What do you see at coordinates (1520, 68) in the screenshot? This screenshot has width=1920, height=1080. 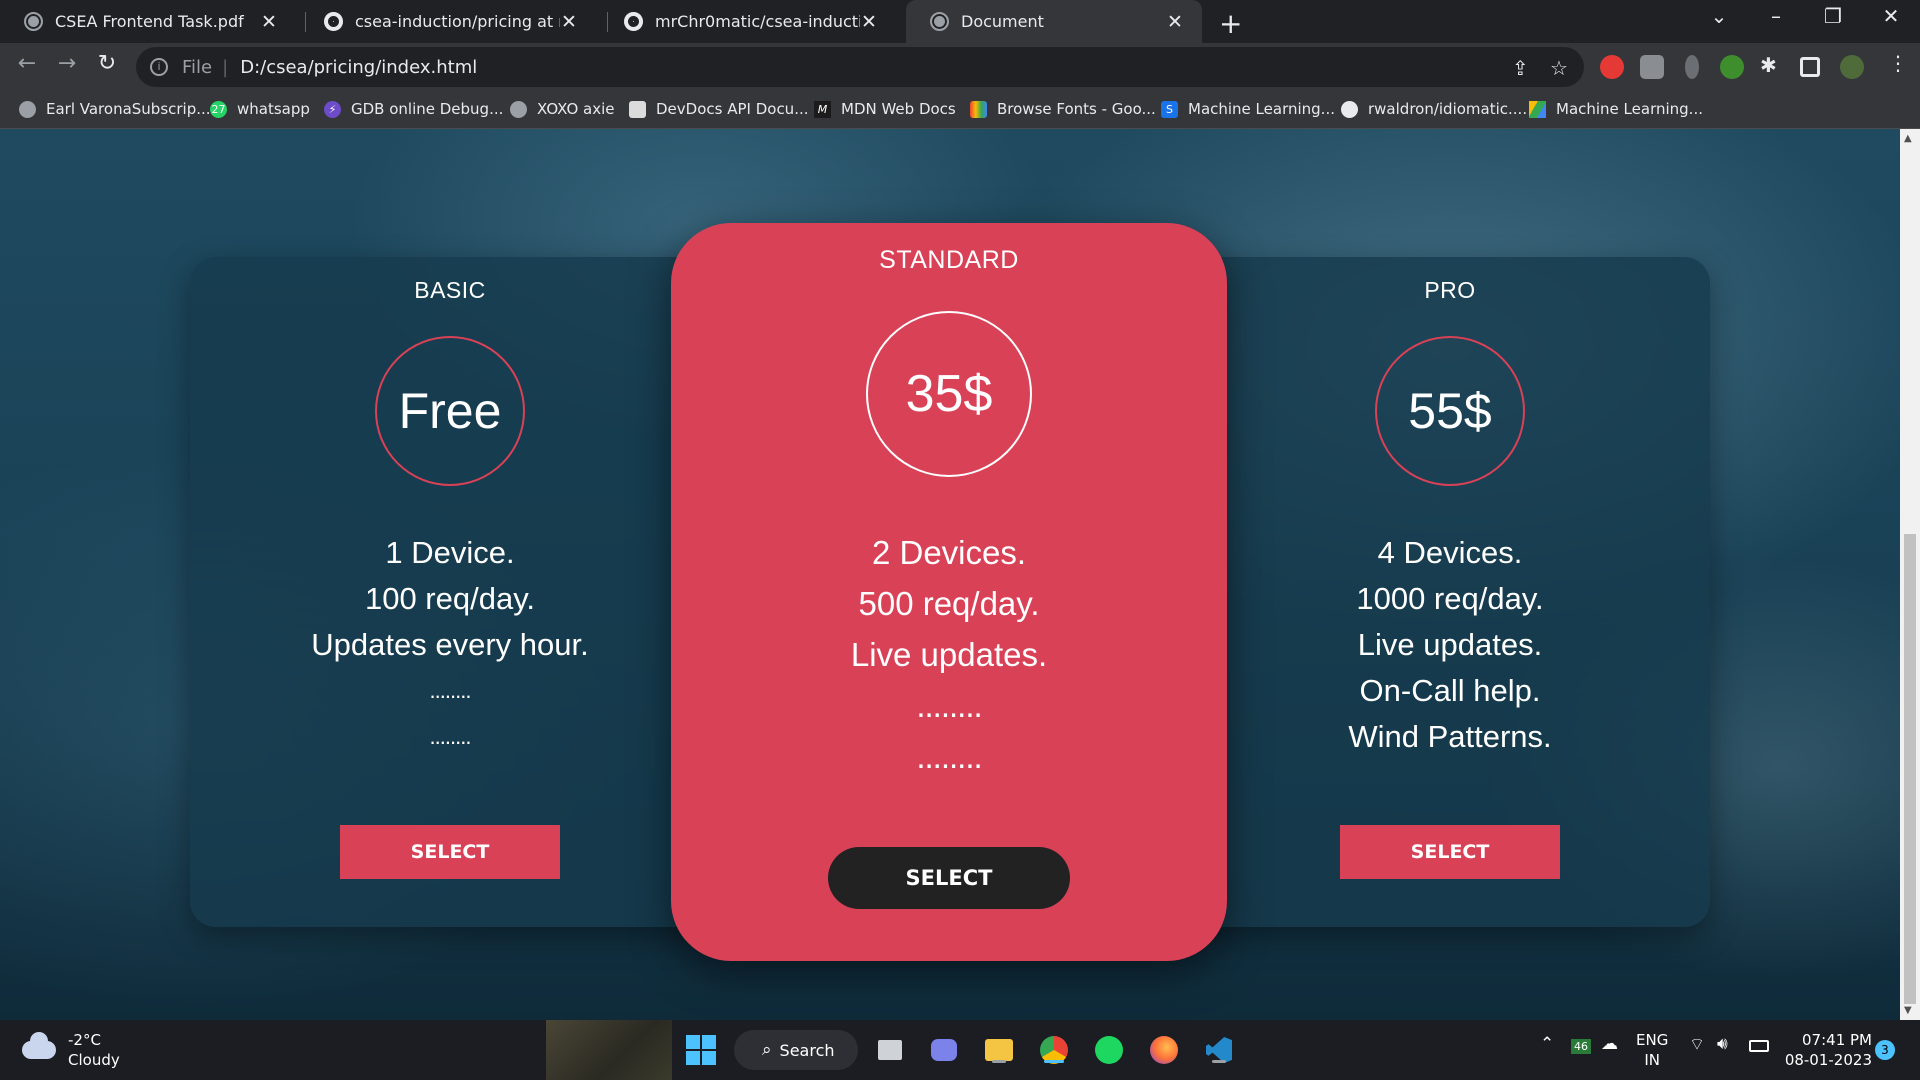 I see `share-icon: ⇪` at bounding box center [1520, 68].